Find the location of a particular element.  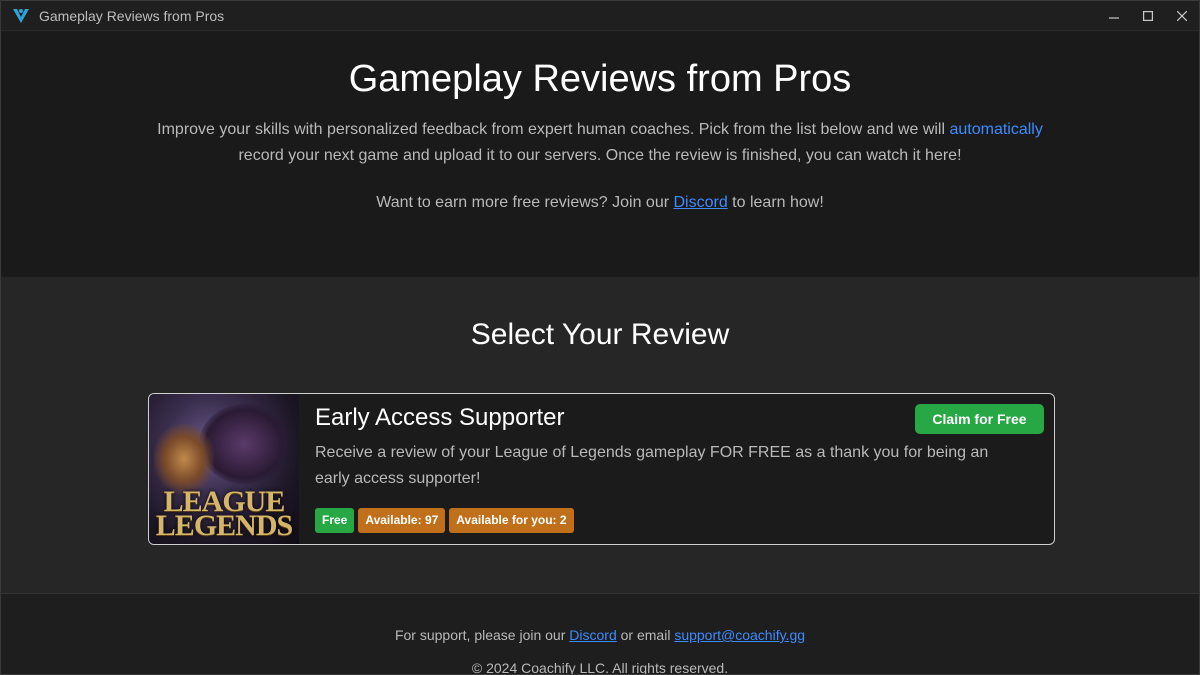

maximize-button is located at coordinates (1148, 16).